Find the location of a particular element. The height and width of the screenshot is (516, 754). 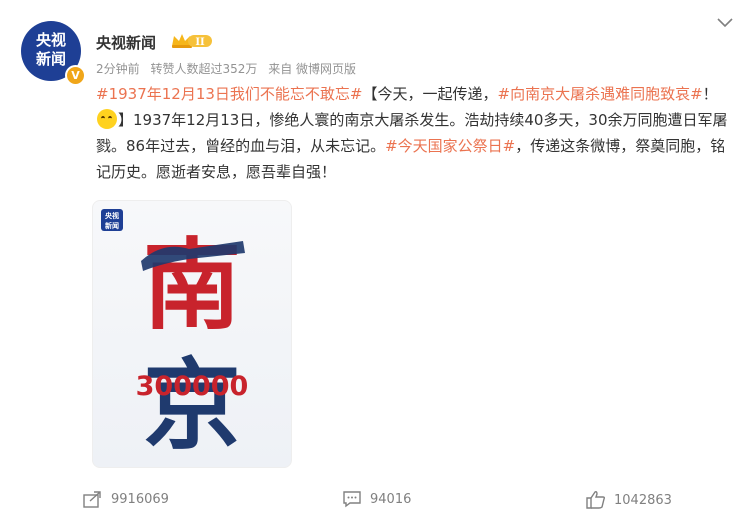

post-source: 来自 微博网页版 is located at coordinates (312, 69).